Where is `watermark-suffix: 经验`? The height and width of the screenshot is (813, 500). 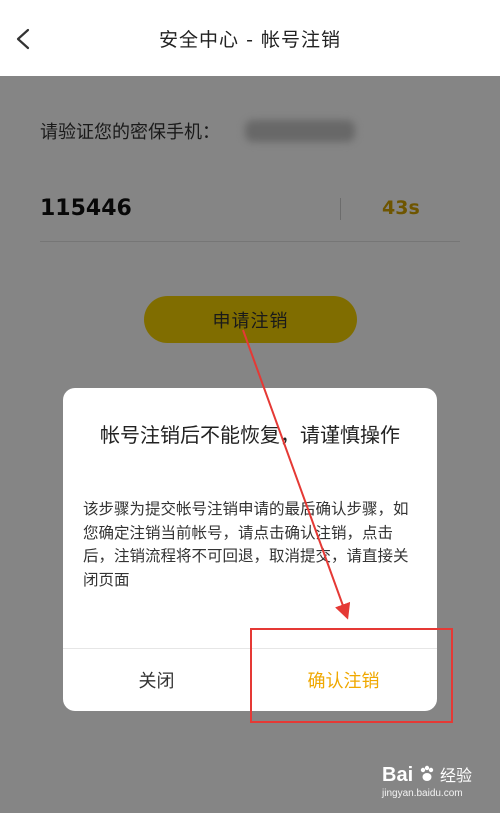
watermark-suffix: 经验 is located at coordinates (456, 776).